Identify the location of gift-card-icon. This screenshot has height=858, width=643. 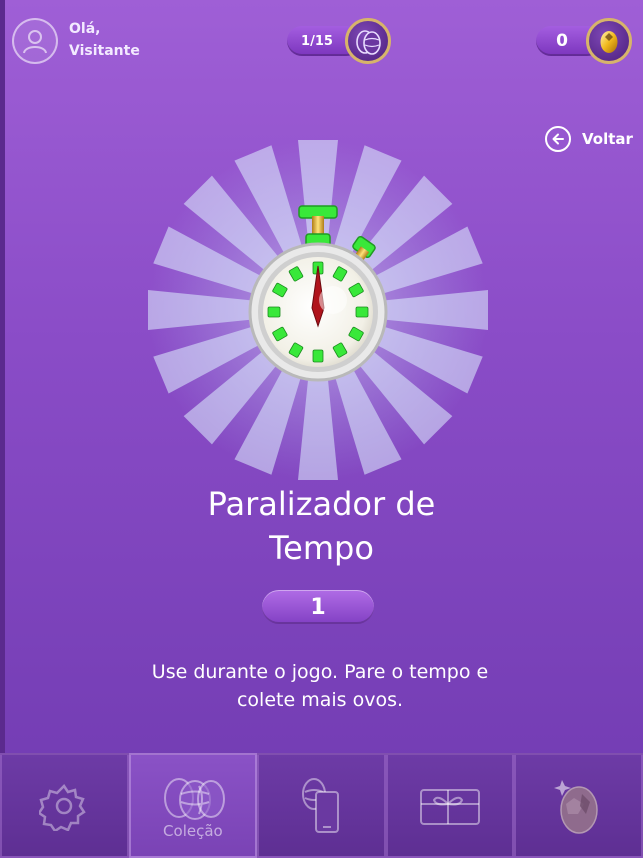
(450, 806).